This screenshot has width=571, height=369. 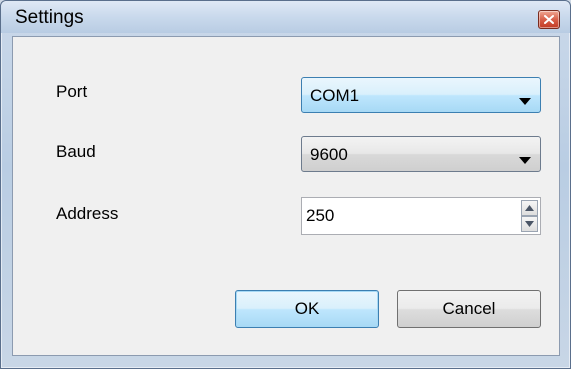 I want to click on close-button, so click(x=549, y=19).